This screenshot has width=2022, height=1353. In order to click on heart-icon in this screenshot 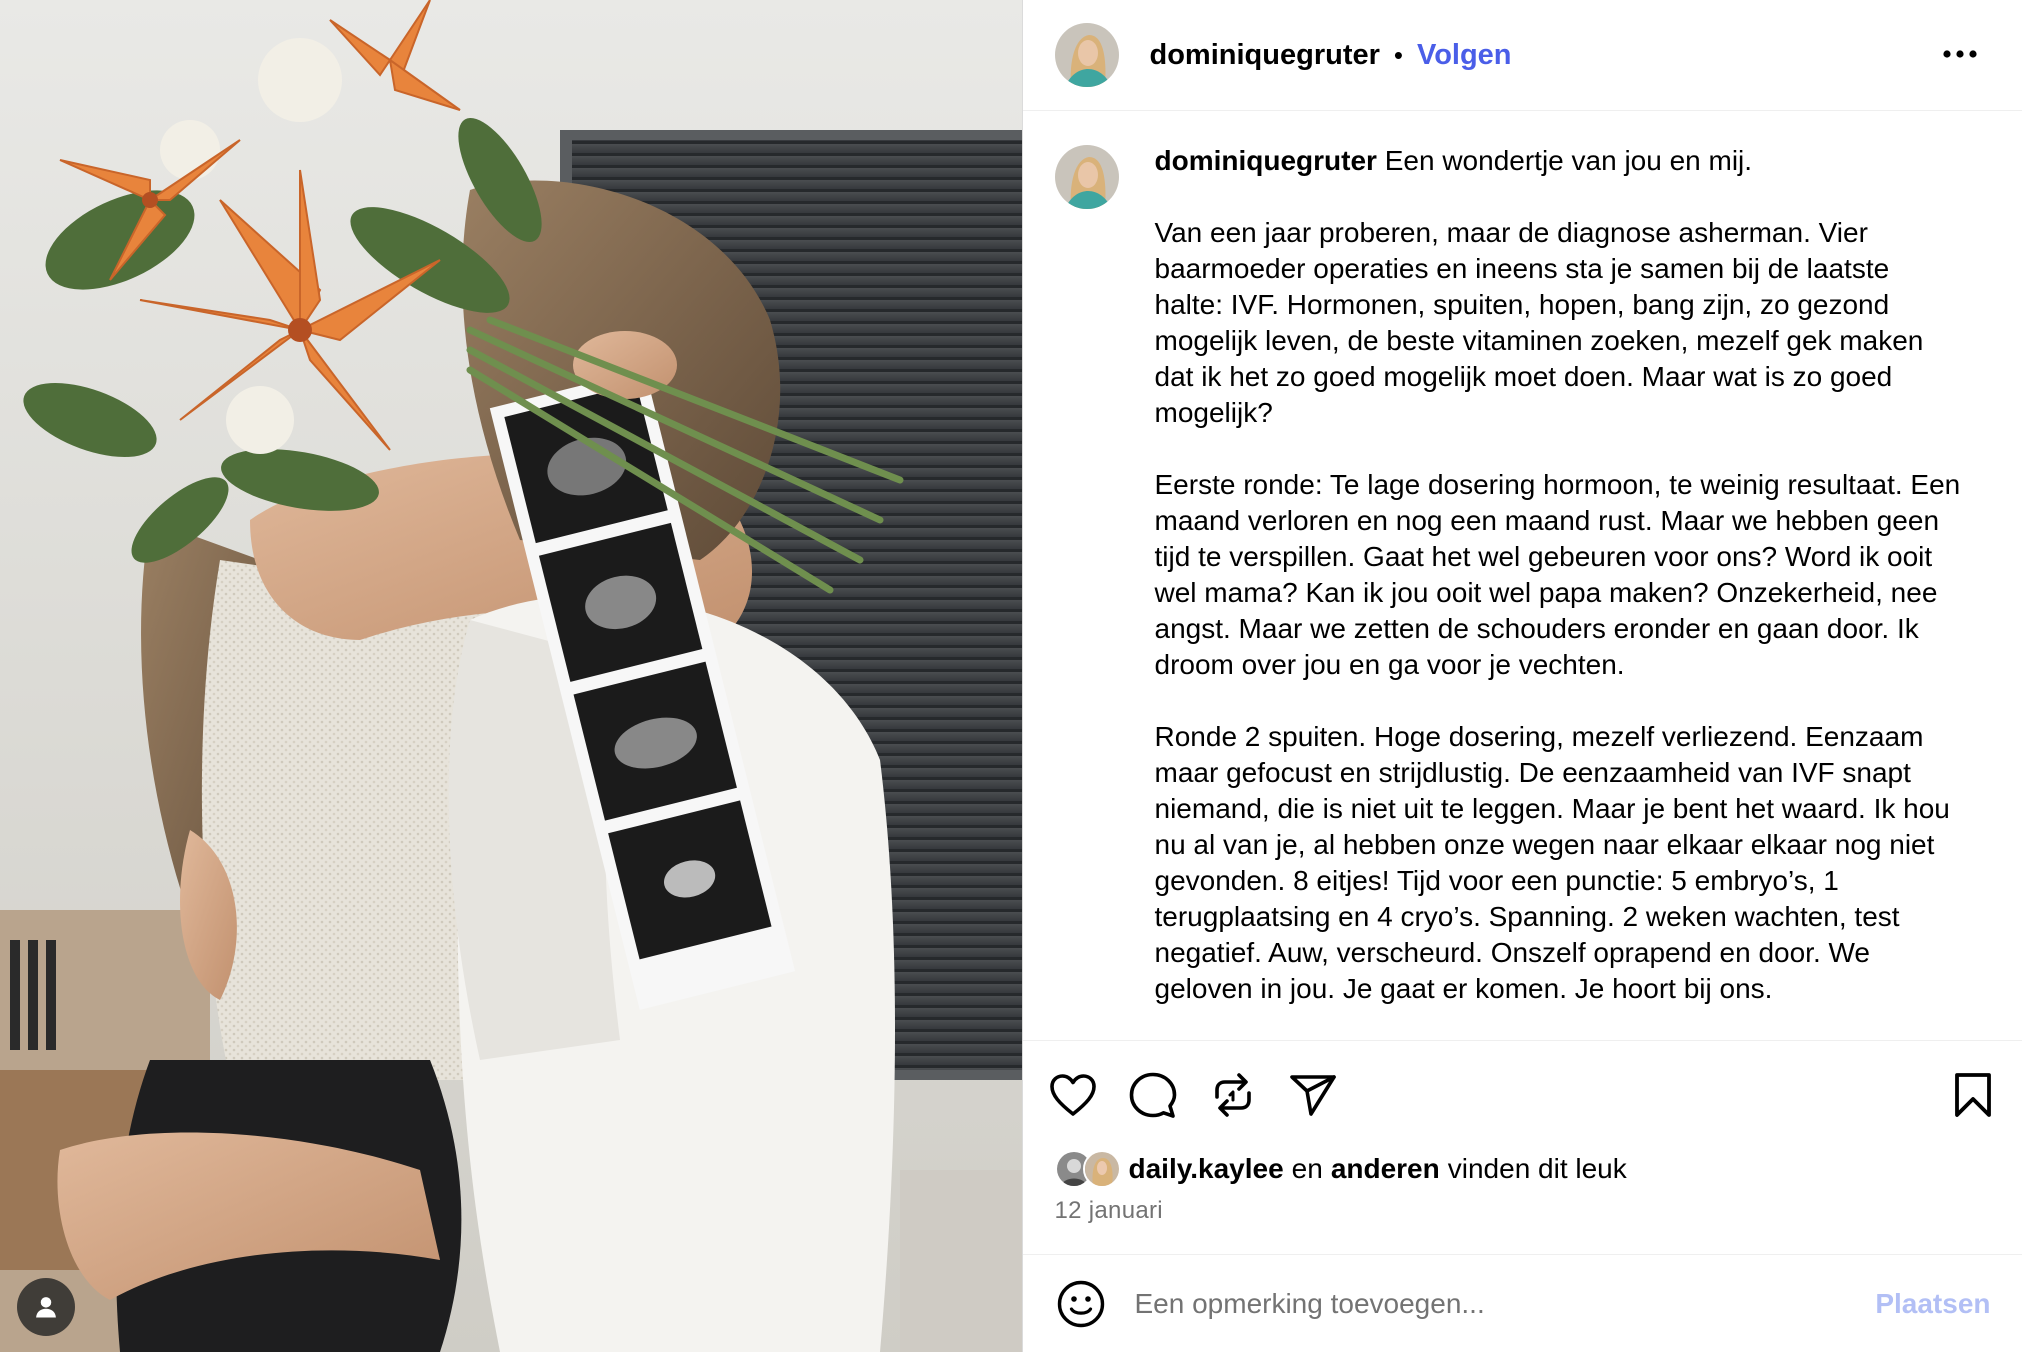, I will do `click(1073, 1095)`.